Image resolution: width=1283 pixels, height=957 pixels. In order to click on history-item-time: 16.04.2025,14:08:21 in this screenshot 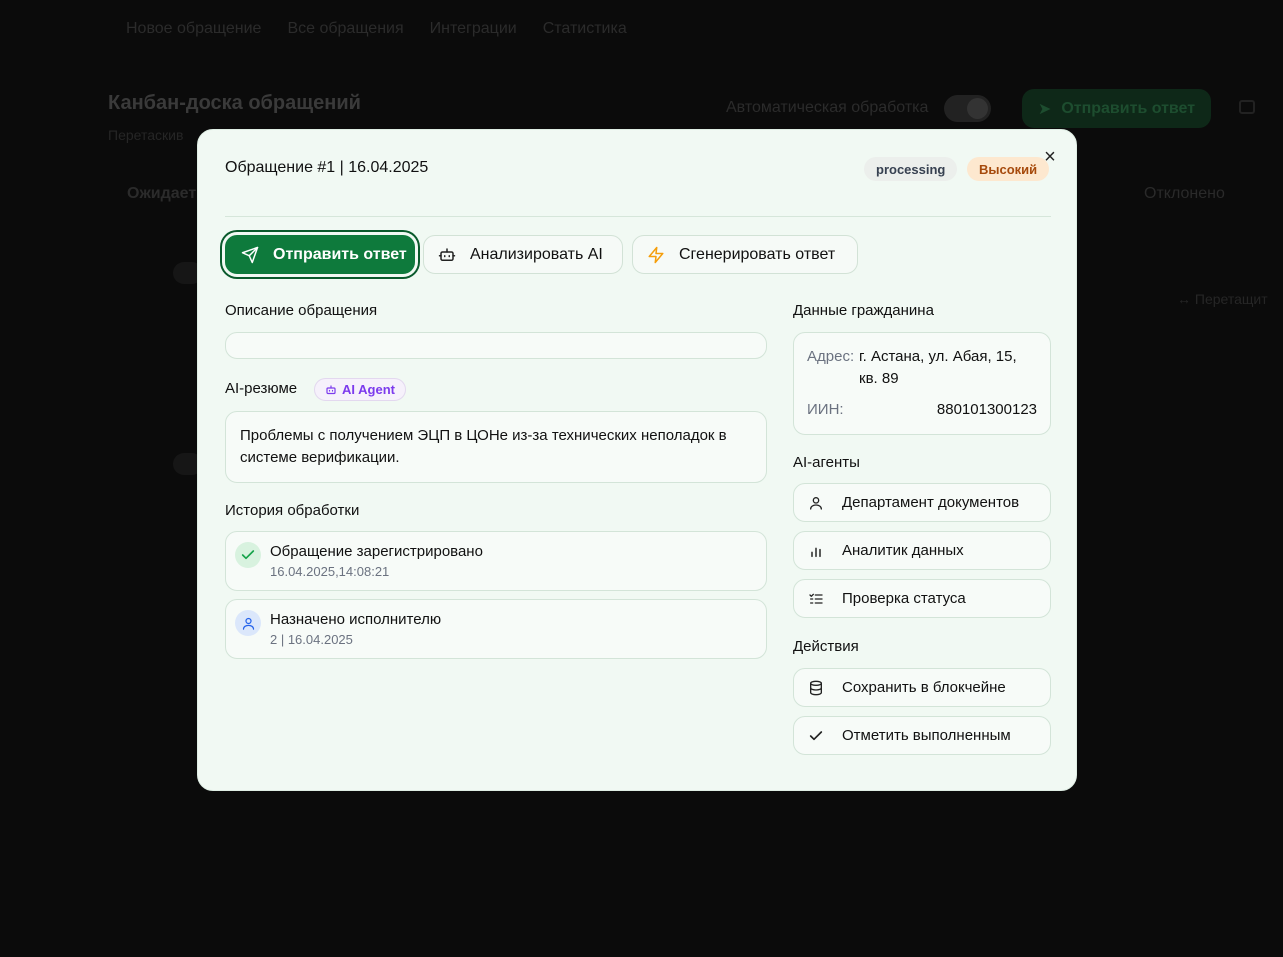, I will do `click(330, 571)`.